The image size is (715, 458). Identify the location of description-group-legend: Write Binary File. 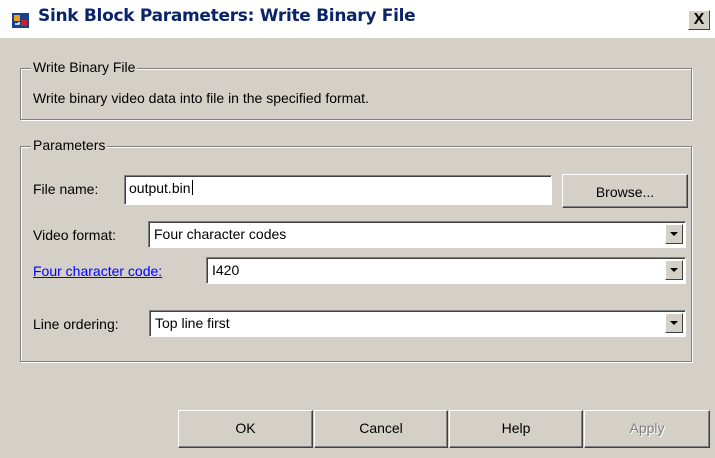
(84, 67).